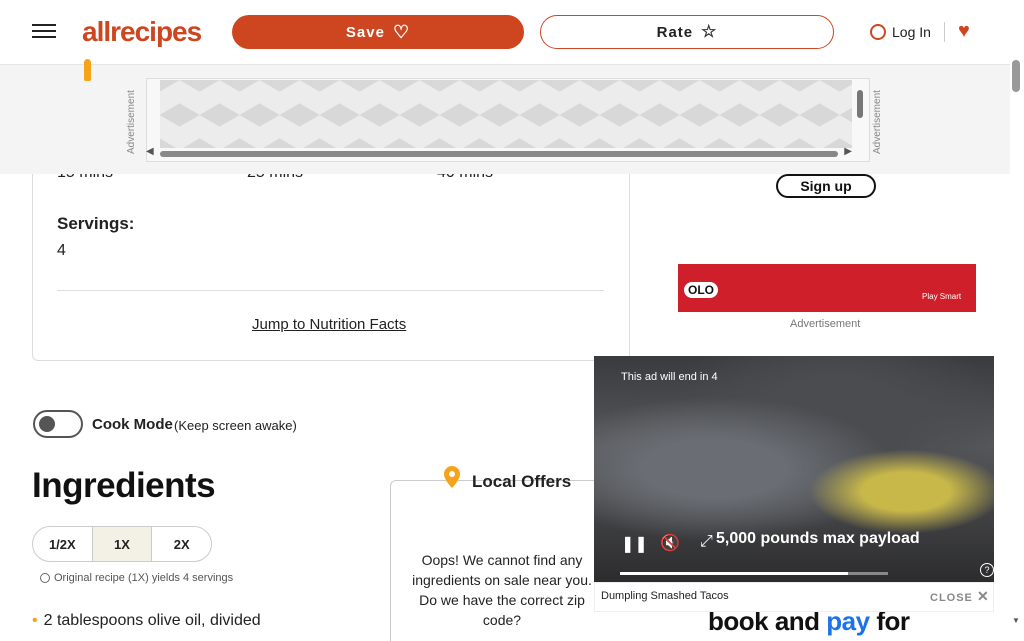  I want to click on video-ad-player, so click(794, 469).